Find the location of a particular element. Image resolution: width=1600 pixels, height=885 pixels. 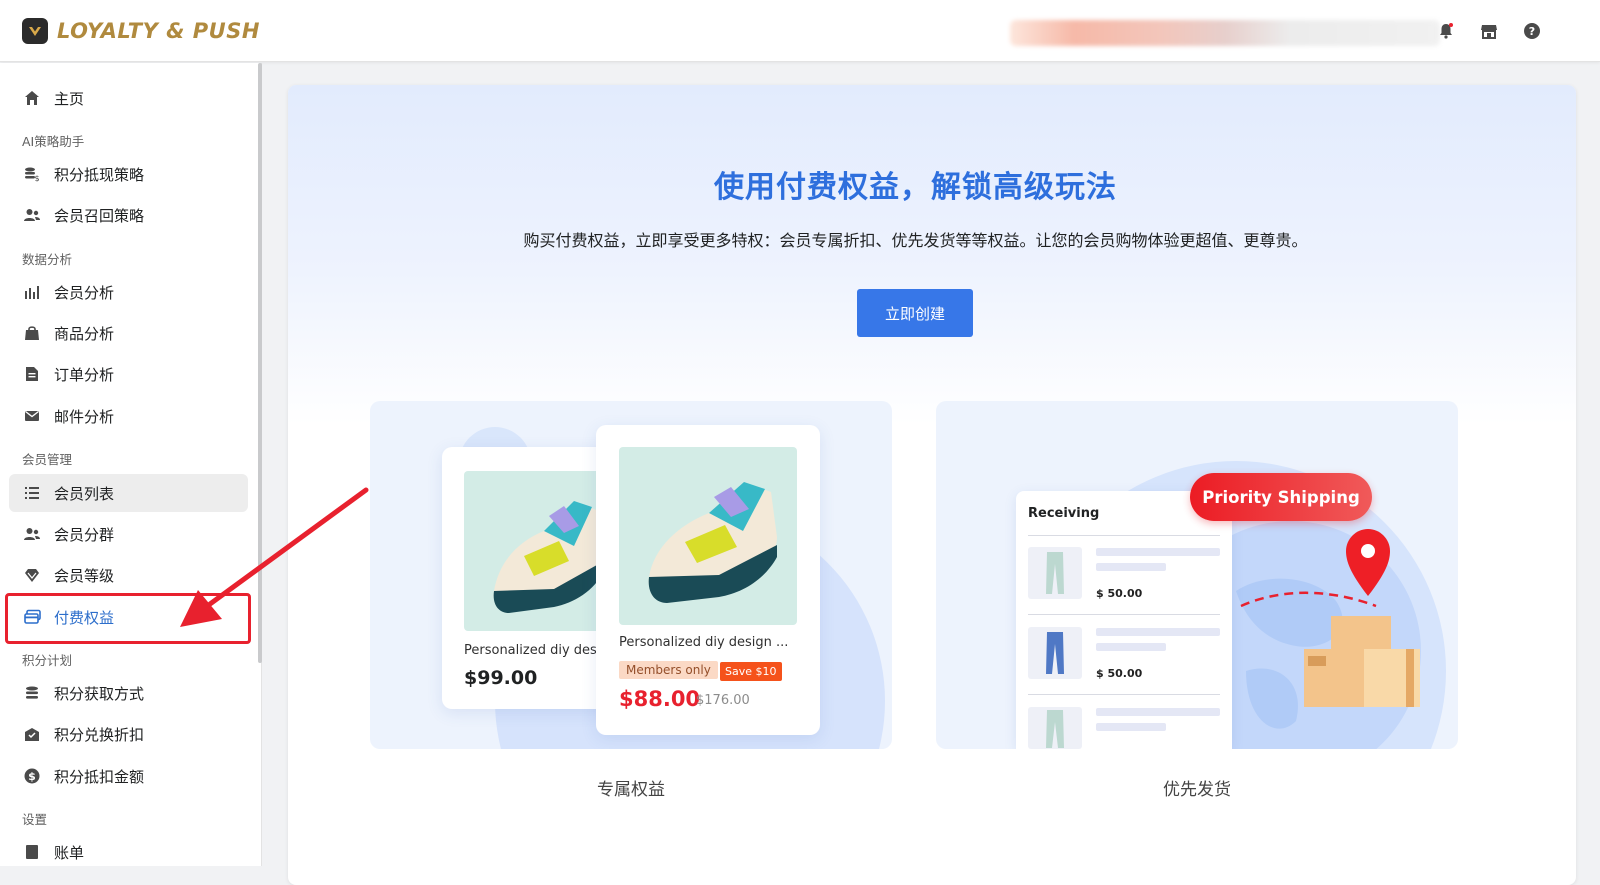

mail-icon is located at coordinates (32, 416).